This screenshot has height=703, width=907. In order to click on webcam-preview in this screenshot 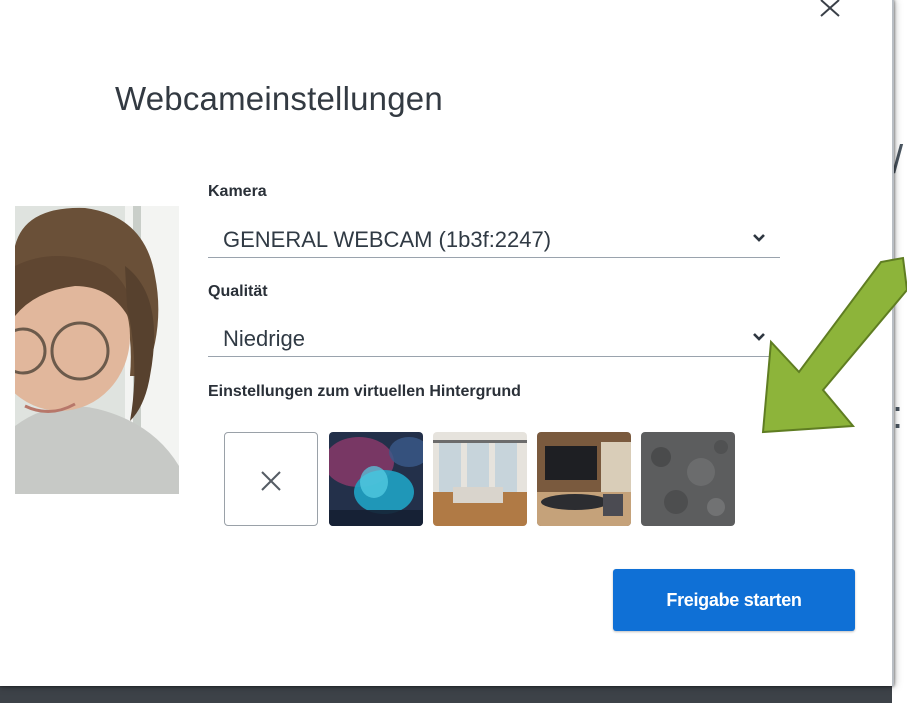, I will do `click(97, 350)`.